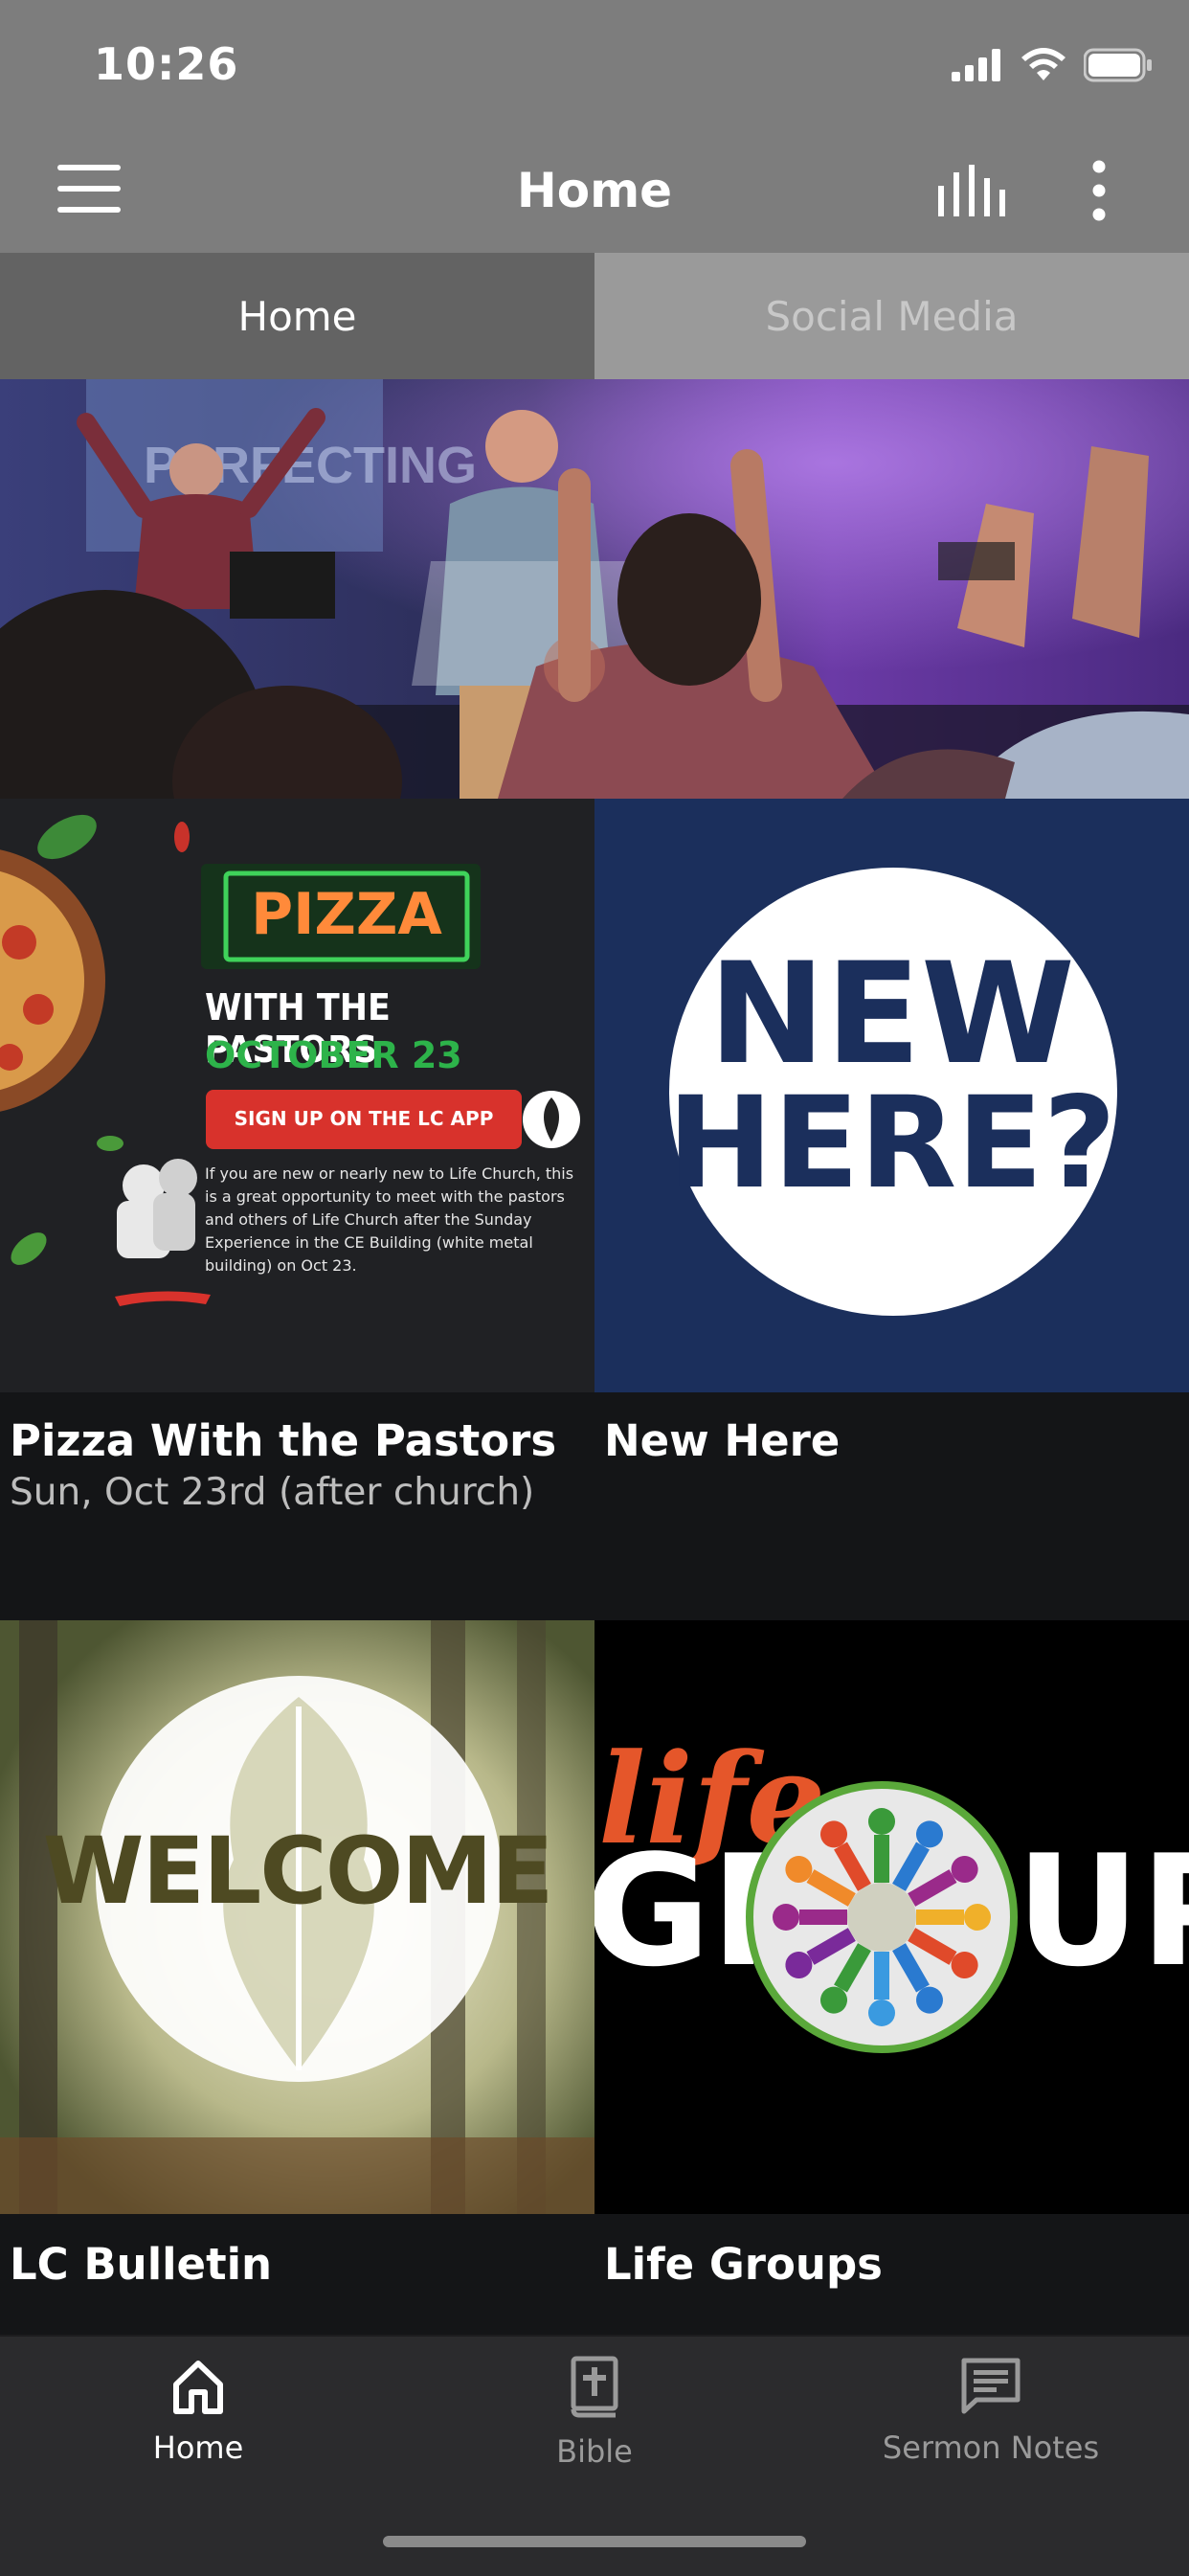 This screenshot has height=2576, width=1189. I want to click on bottom-nav-home: Home, so click(198, 2411).